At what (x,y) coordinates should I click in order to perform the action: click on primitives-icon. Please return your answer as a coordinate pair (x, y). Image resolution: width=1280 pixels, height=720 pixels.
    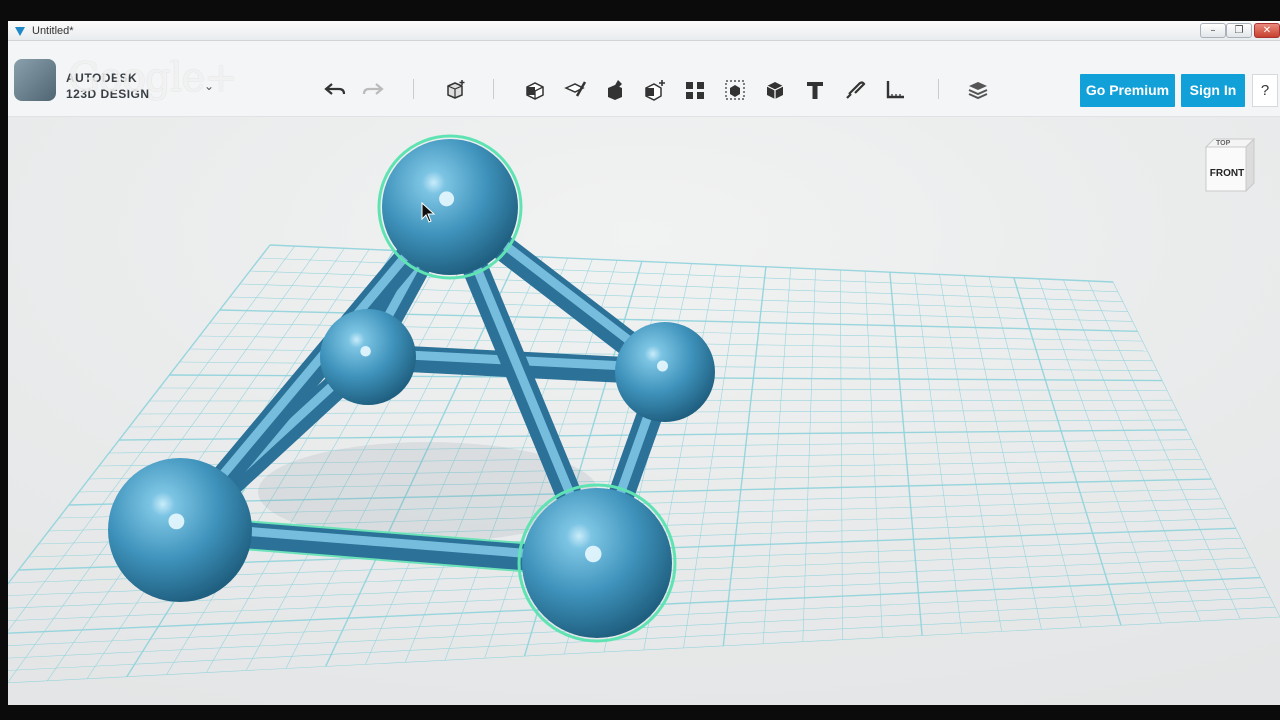
    Looking at the image, I should click on (535, 90).